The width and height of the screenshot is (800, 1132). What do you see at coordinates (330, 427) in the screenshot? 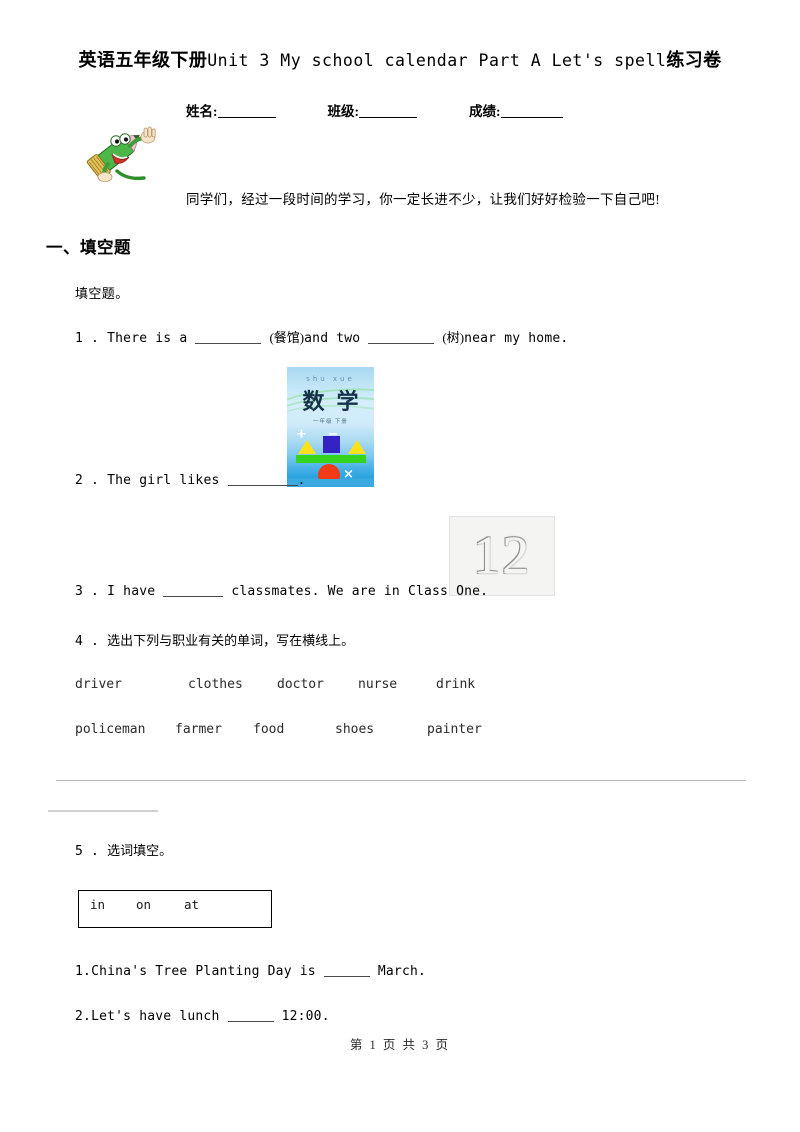
I see `math-textbook-cover-image: shu xue 数学 一年级 下册 + − × +` at bounding box center [330, 427].